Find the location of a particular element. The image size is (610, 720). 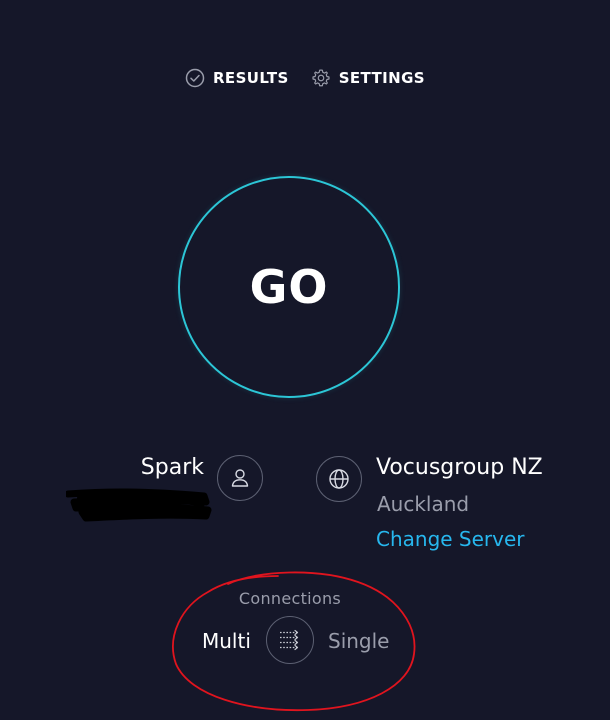

server-globe-badge is located at coordinates (339, 479).